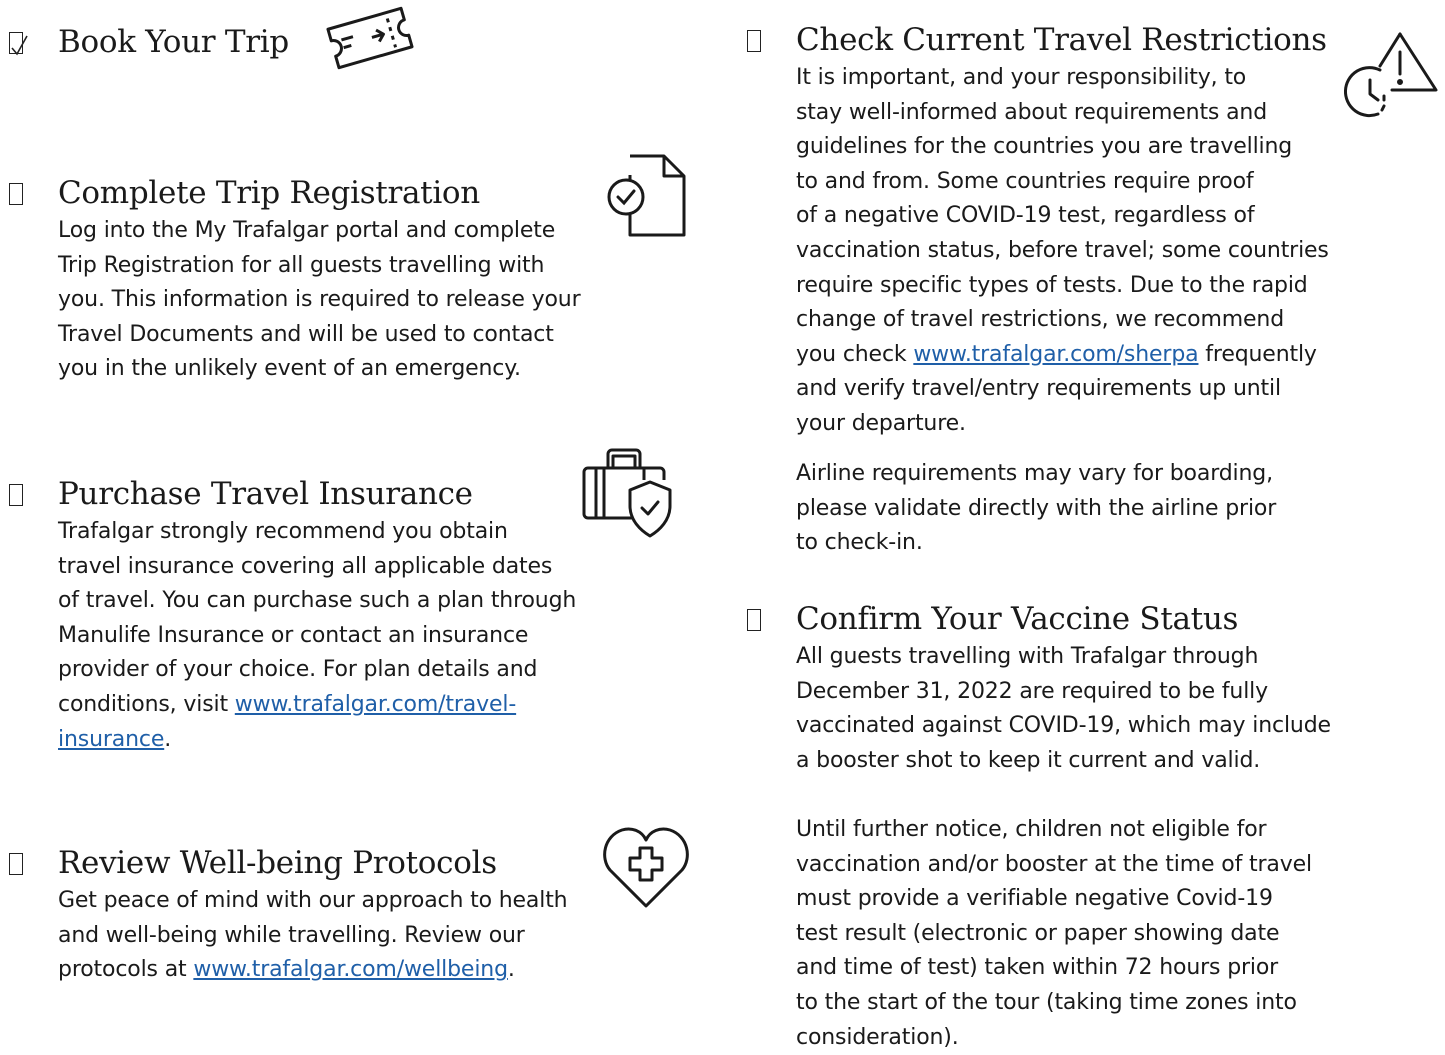 This screenshot has height=1055, width=1445. I want to click on suitcase-shield-icon, so click(627, 494).